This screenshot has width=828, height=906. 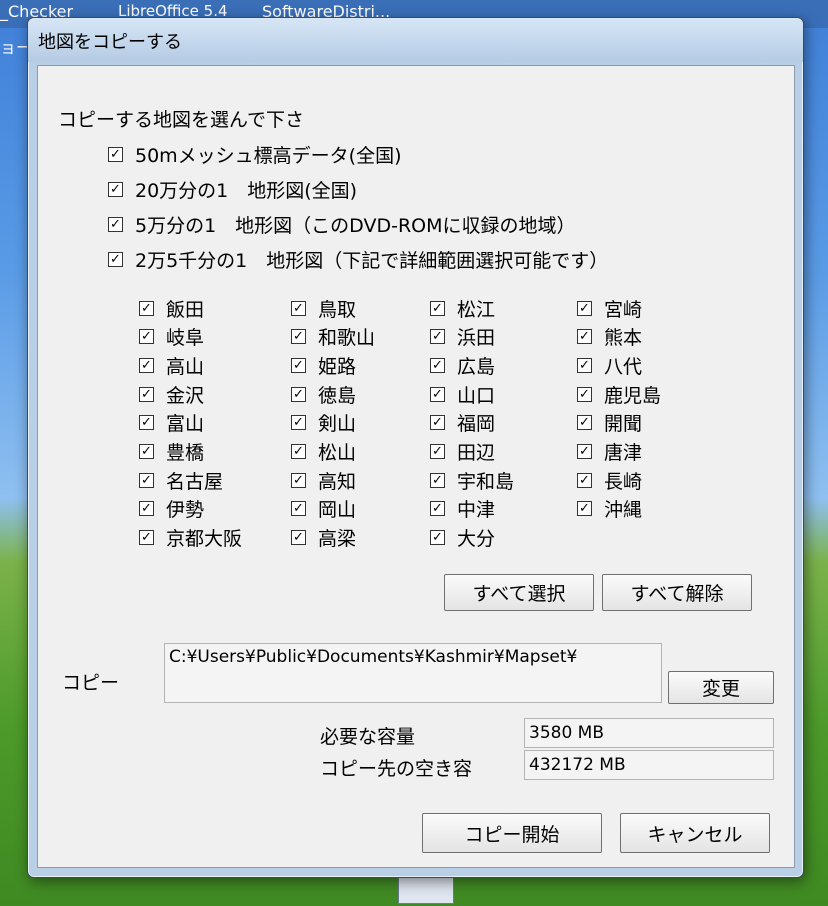 I want to click on region-checkbox: ✓ 鹿児島, so click(x=619, y=394).